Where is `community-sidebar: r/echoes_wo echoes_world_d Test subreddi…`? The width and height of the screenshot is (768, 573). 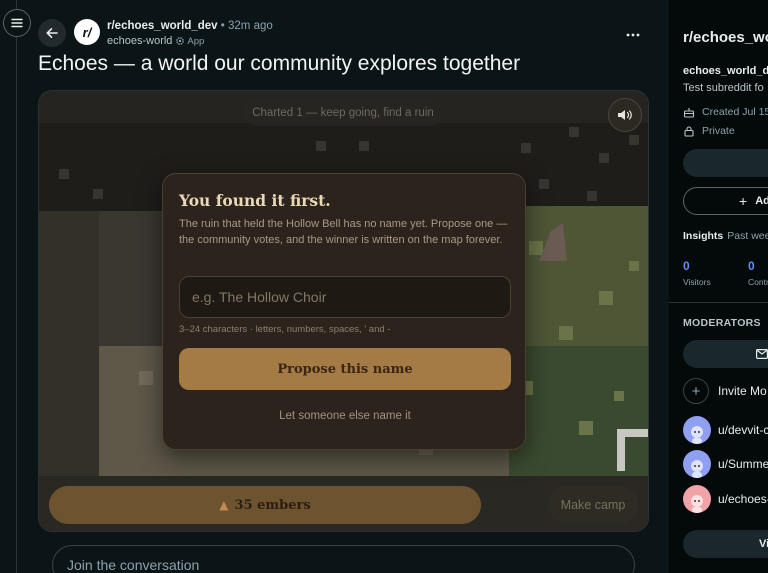
community-sidebar: r/echoes_wo echoes_world_d Test subreddi… is located at coordinates (718, 286).